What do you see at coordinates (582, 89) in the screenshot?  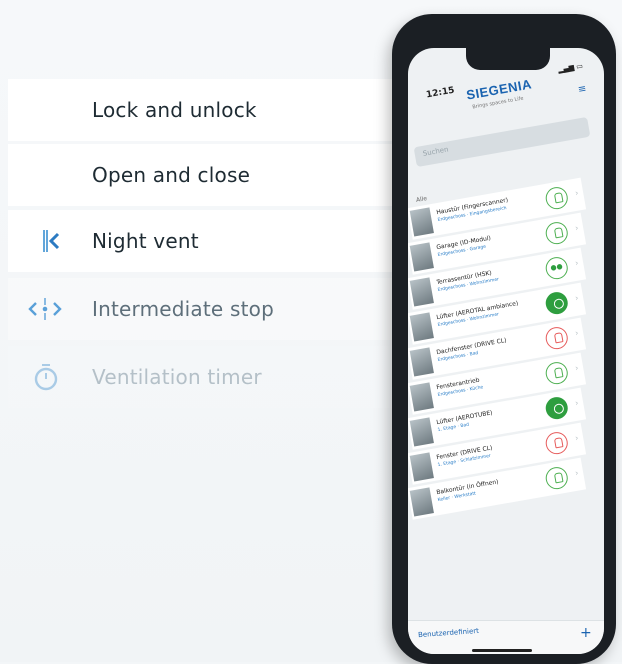 I see `menu-icon: ≡` at bounding box center [582, 89].